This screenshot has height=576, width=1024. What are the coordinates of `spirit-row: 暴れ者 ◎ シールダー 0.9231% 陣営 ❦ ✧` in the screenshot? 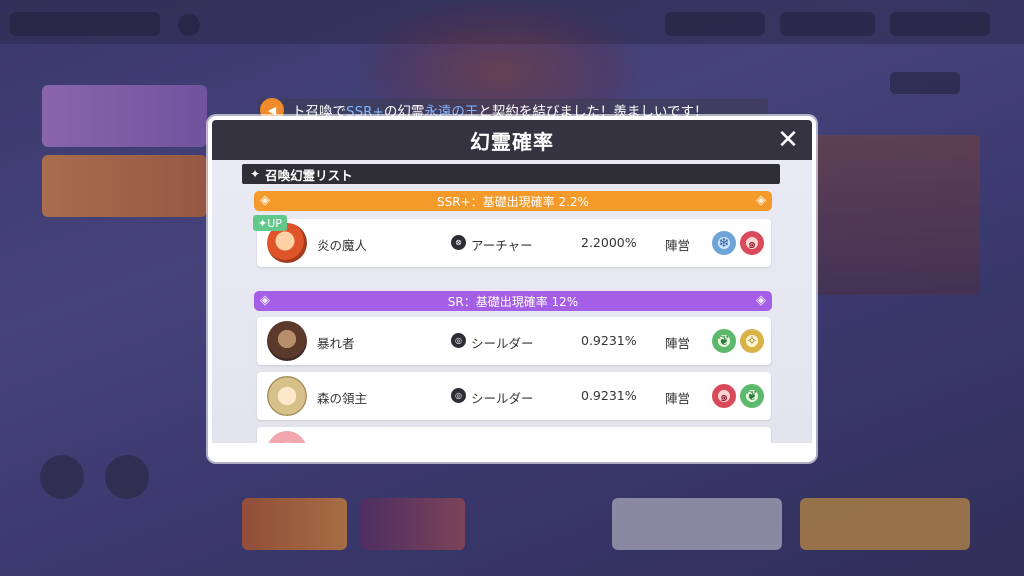 It's located at (514, 341).